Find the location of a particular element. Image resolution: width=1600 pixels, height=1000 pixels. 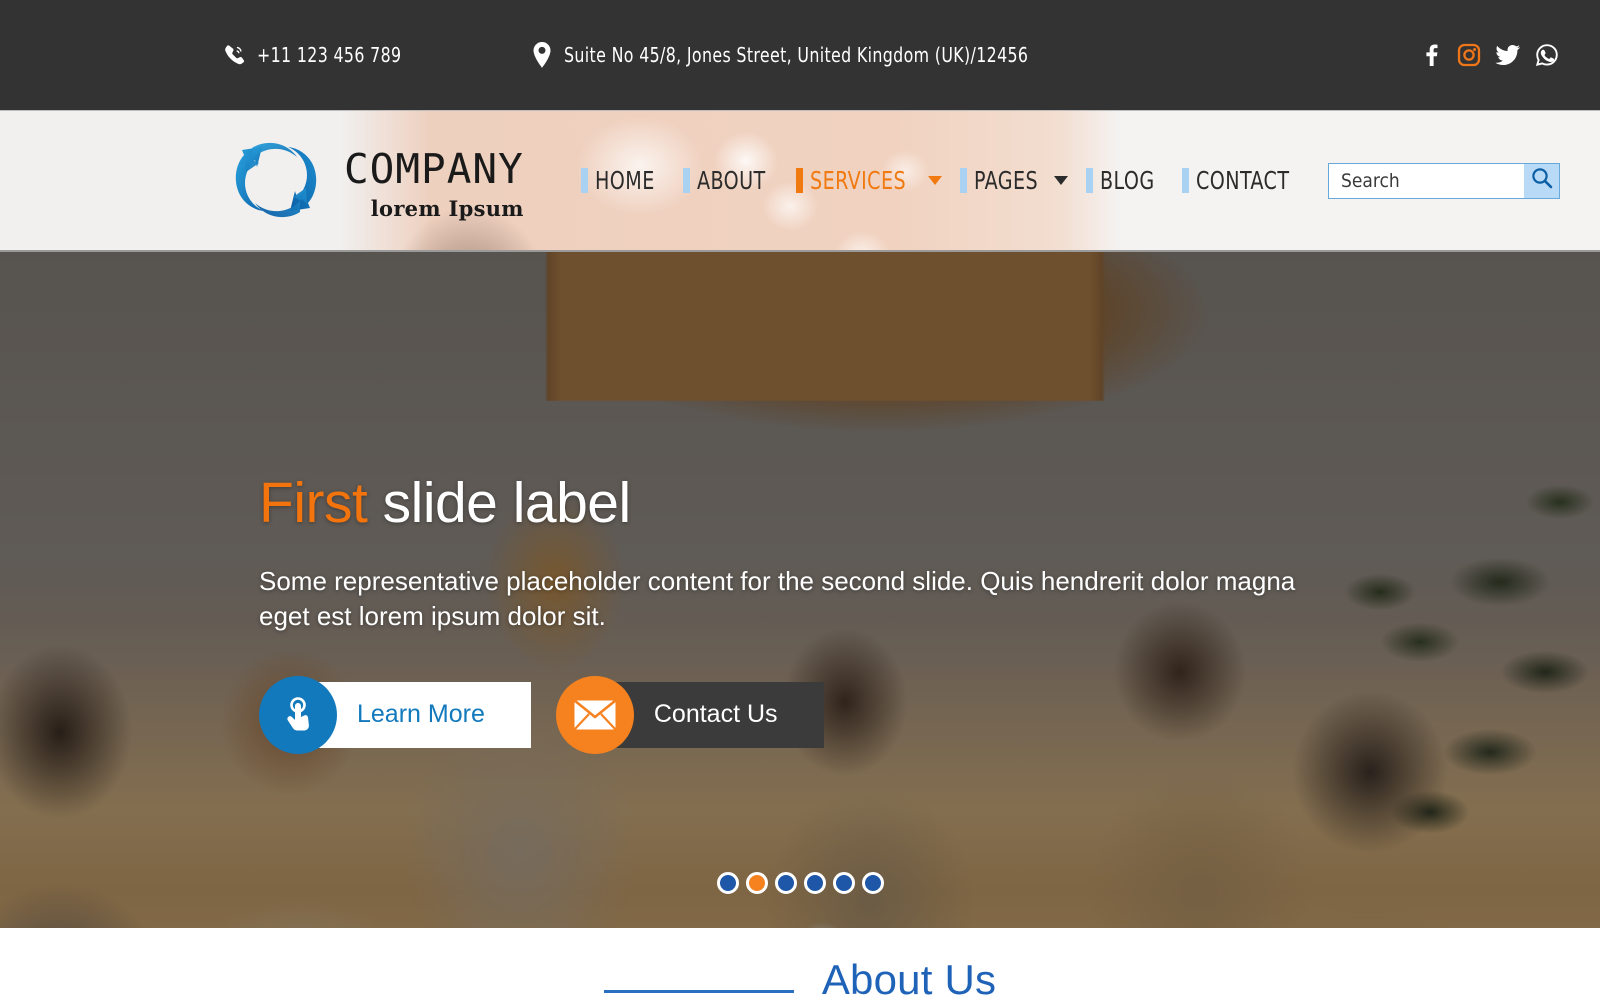

nav-item-home: HOME is located at coordinates (623, 180).